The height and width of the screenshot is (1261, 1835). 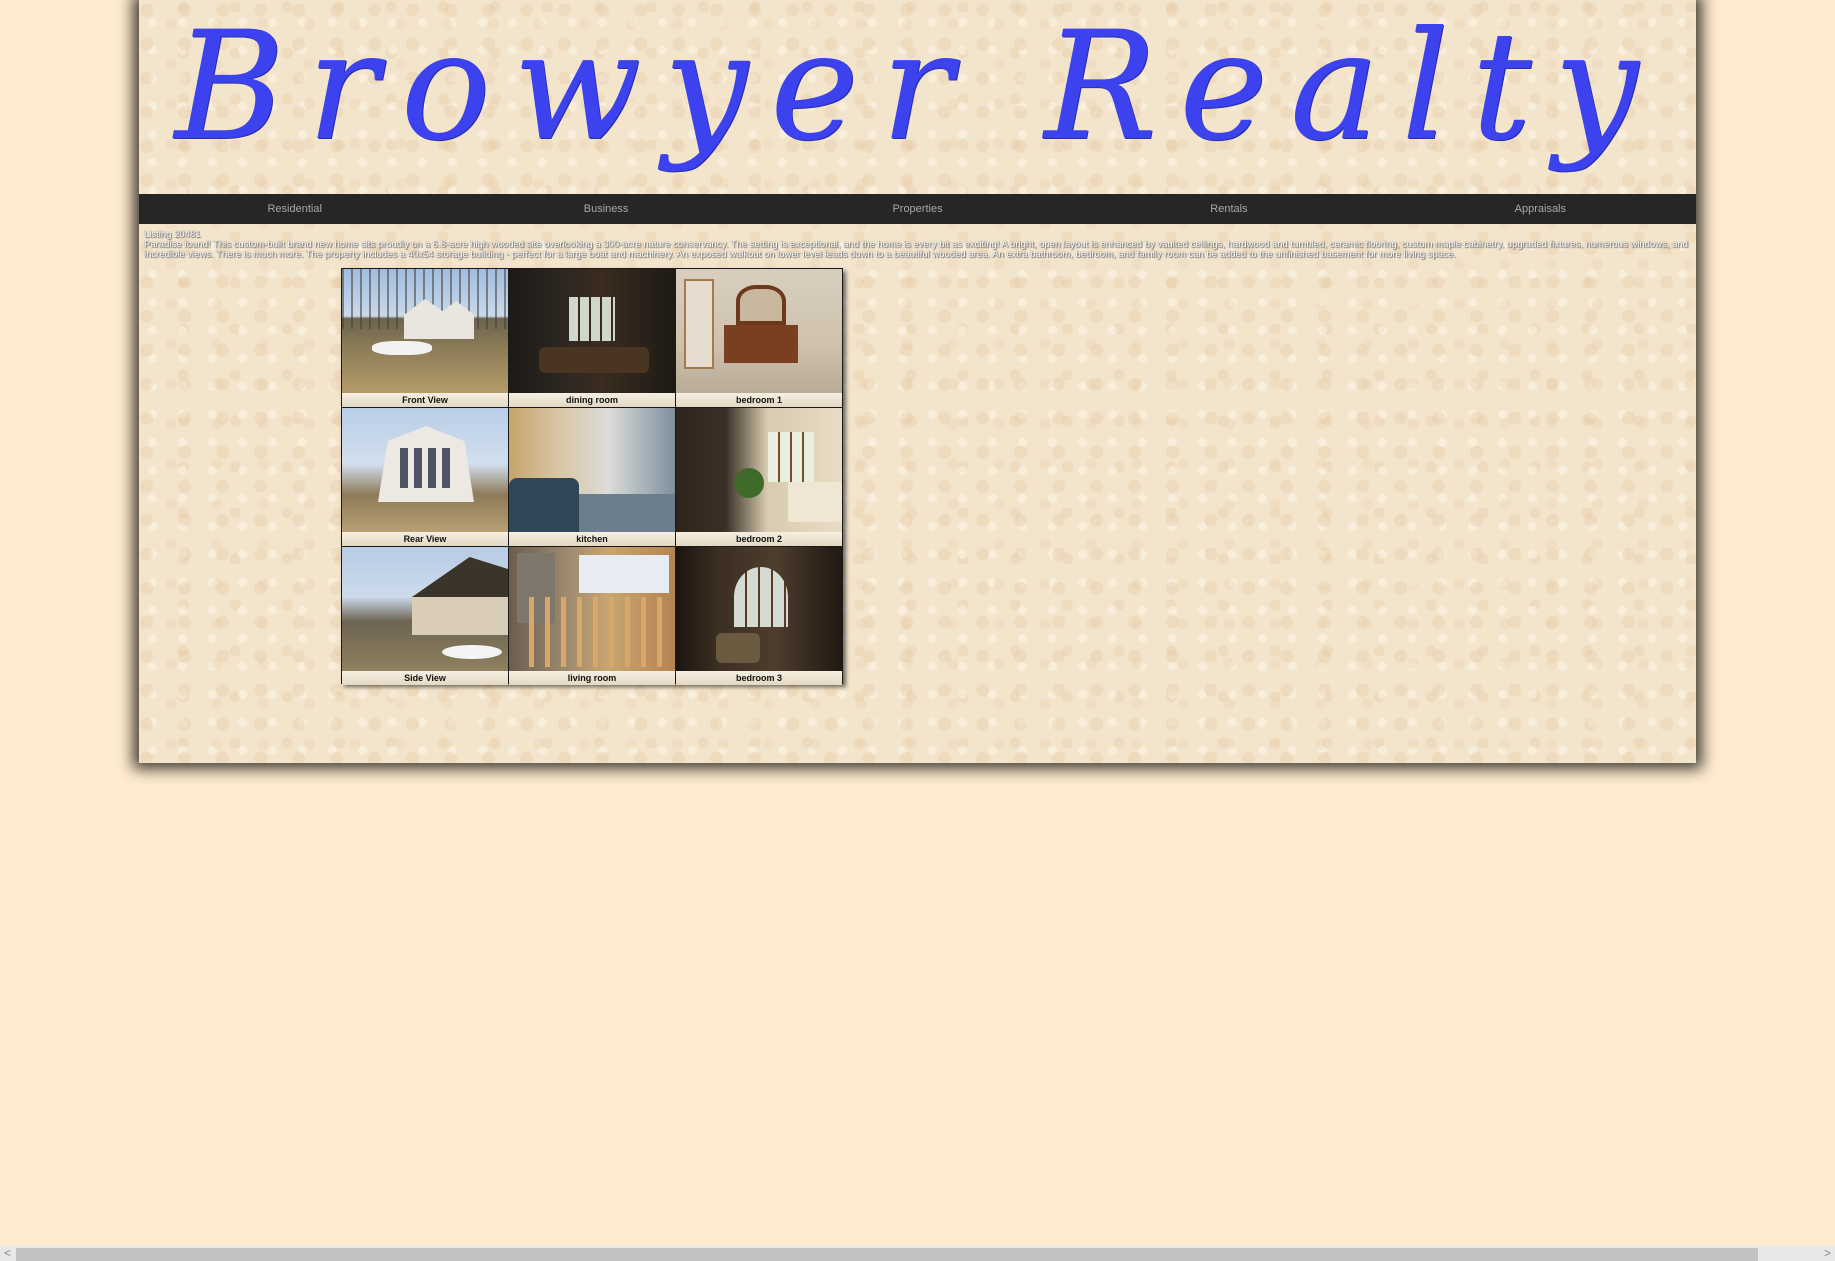 I want to click on photo-bedroom-2: bedroom 2, so click(x=759, y=477).